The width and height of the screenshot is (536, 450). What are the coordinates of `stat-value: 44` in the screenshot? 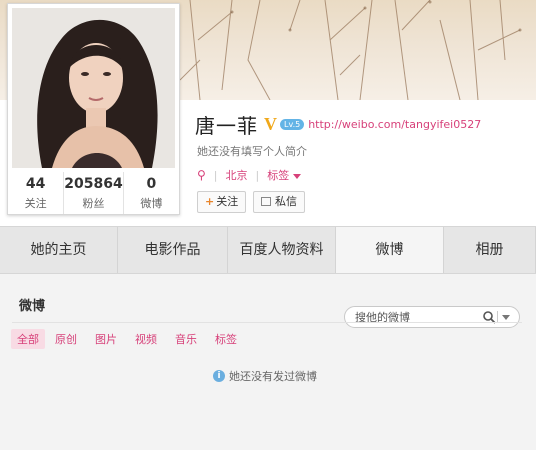 It's located at (35, 184).